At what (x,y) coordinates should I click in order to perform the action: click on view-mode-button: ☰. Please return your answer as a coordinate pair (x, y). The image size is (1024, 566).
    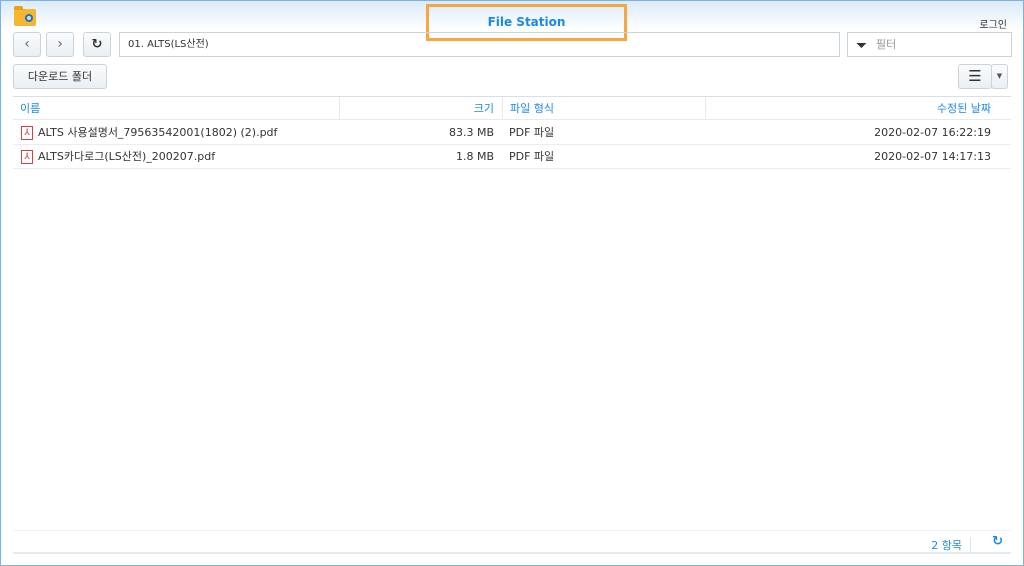
    Looking at the image, I should click on (975, 76).